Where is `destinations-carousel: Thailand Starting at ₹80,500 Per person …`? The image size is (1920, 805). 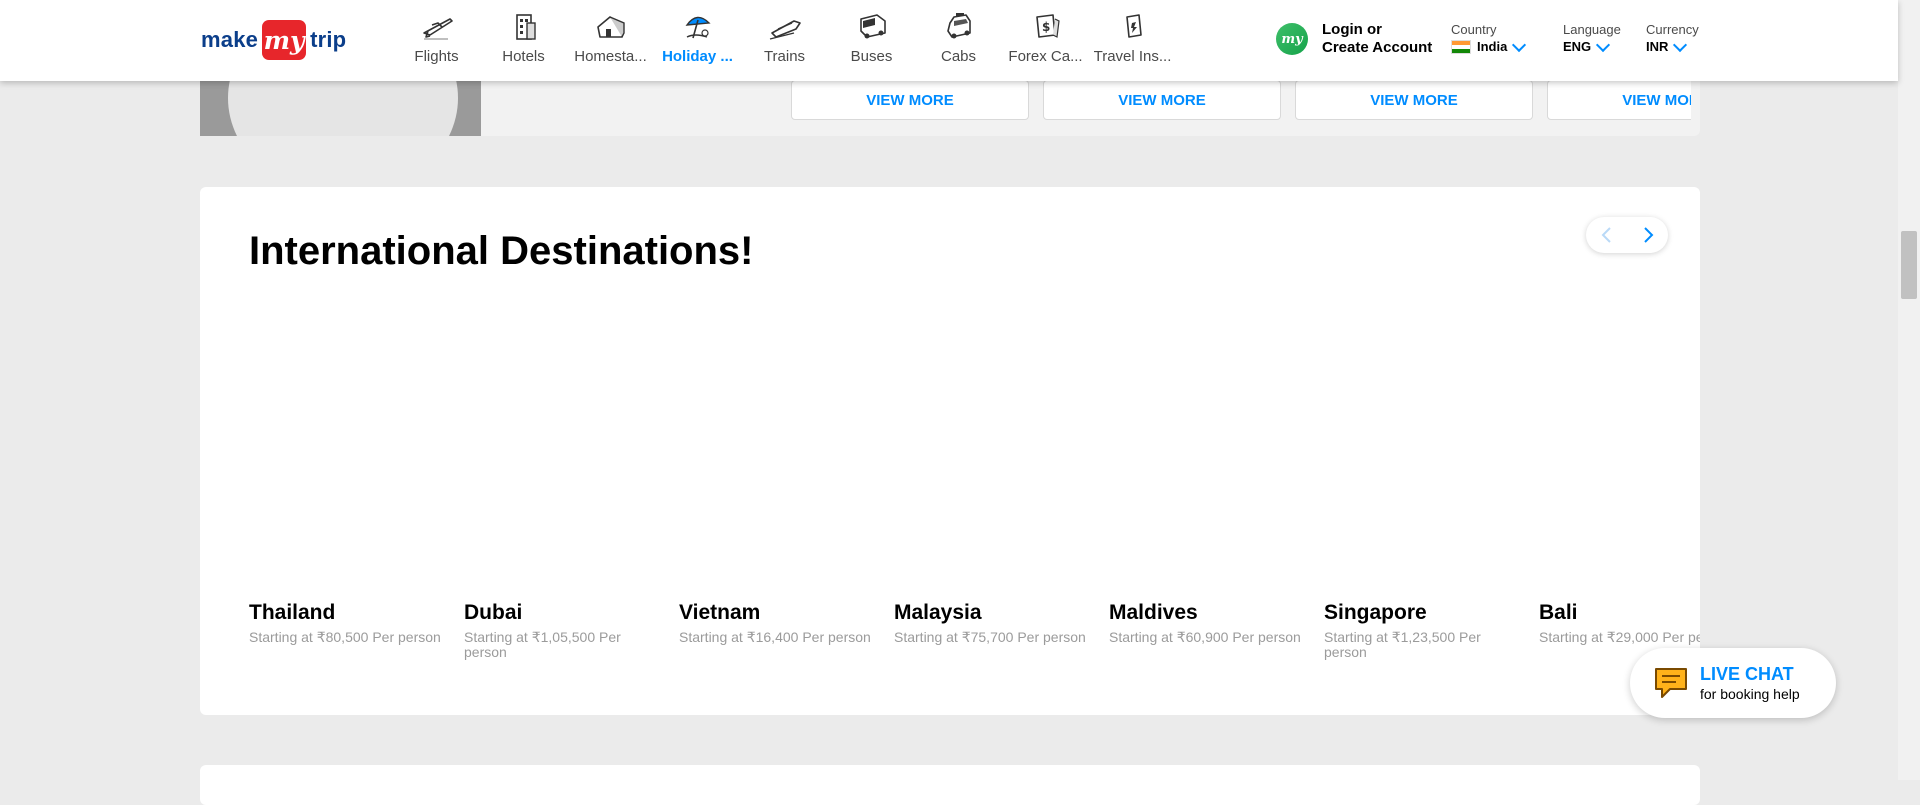 destinations-carousel: Thailand Starting at ₹80,500 Per person … is located at coordinates (974, 641).